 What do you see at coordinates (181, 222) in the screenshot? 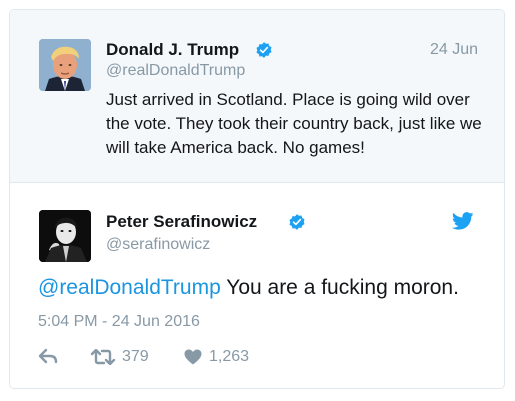
I see `reply-author-name: Peter Serafinowicz` at bounding box center [181, 222].